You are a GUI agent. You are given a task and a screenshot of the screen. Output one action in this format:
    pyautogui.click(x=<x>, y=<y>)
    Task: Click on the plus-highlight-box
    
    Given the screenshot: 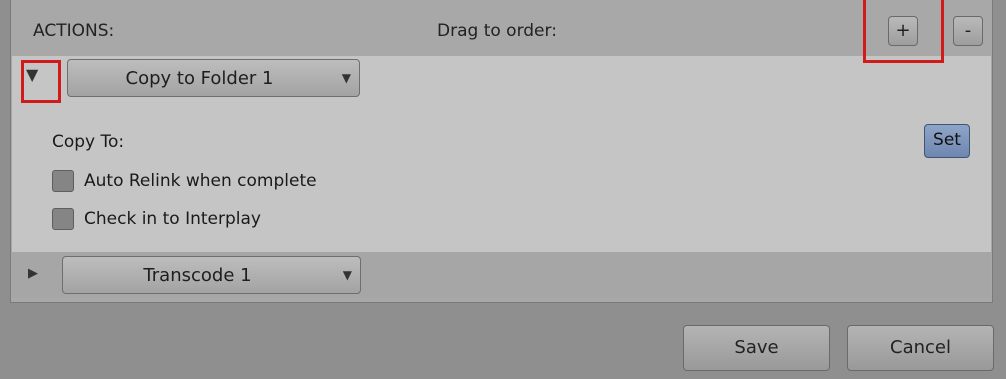 What is the action you would take?
    pyautogui.click(x=903, y=31)
    